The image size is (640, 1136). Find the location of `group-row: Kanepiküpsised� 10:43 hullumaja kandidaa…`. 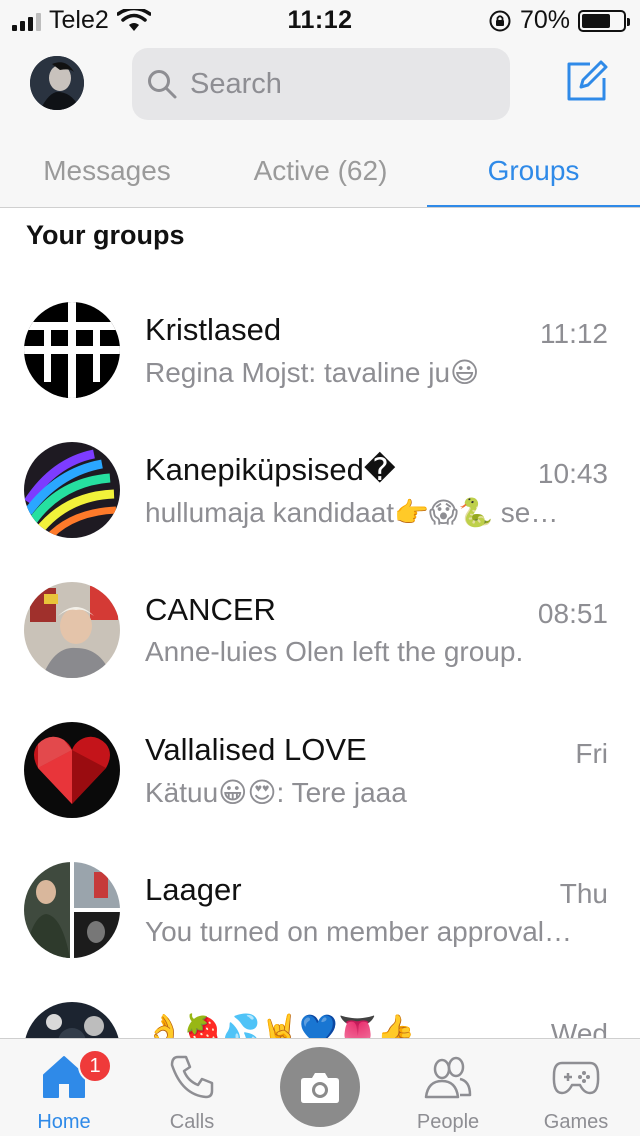

group-row: Kanepiküpsised� 10:43 hullumaja kandidaa… is located at coordinates (320, 512).